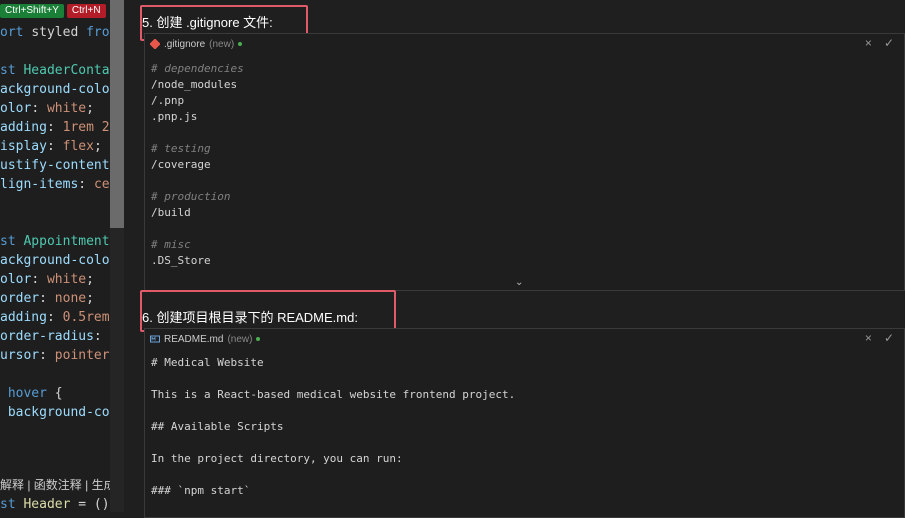  What do you see at coordinates (524, 69) in the screenshot?
I see `code-line: # dependencies` at bounding box center [524, 69].